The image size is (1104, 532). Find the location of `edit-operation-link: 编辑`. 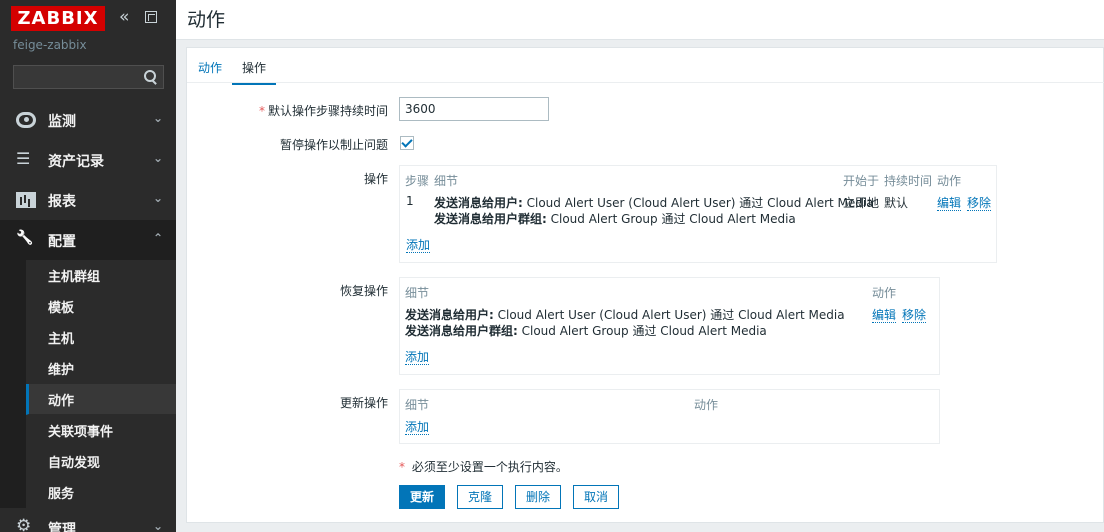

edit-operation-link: 编辑 is located at coordinates (949, 203).